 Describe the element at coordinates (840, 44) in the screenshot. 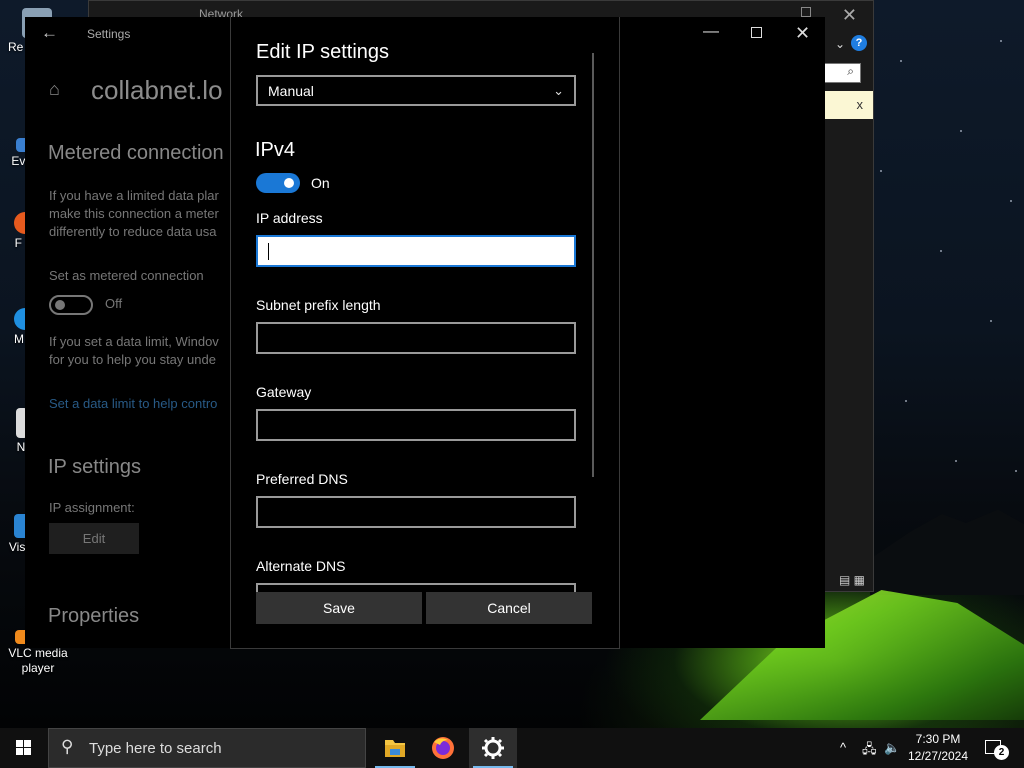

I see `expand-ribbon-chevron-icon: ⌄` at that location.